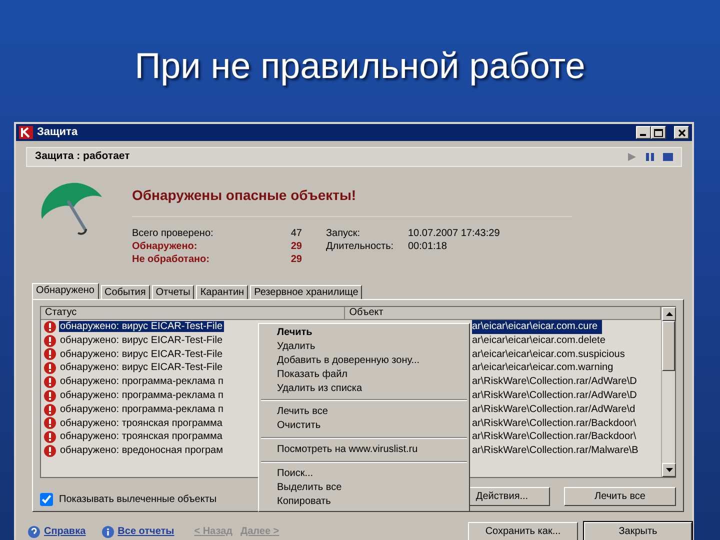 The height and width of the screenshot is (540, 720). I want to click on slide-title: При не правильной работе, so click(360, 66).